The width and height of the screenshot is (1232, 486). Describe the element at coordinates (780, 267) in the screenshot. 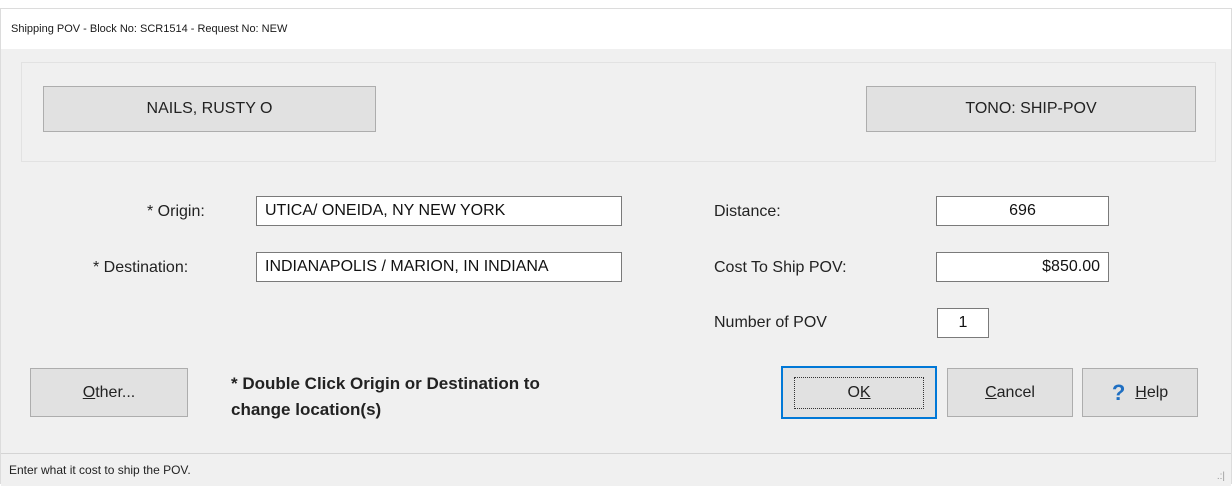

I see `cost-label: Cost To Ship POV:` at that location.